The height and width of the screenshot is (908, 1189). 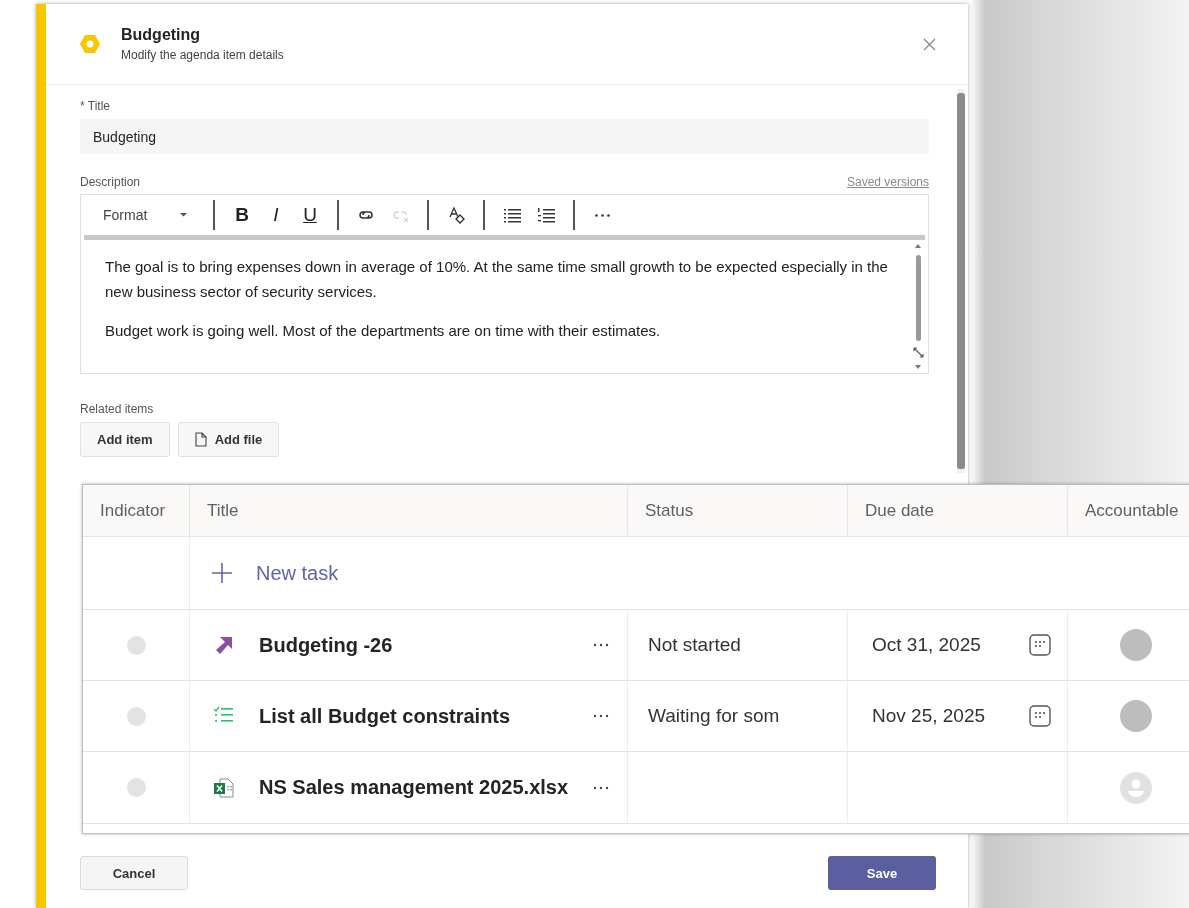 I want to click on task-title: List all Budget constraints, so click(x=426, y=716).